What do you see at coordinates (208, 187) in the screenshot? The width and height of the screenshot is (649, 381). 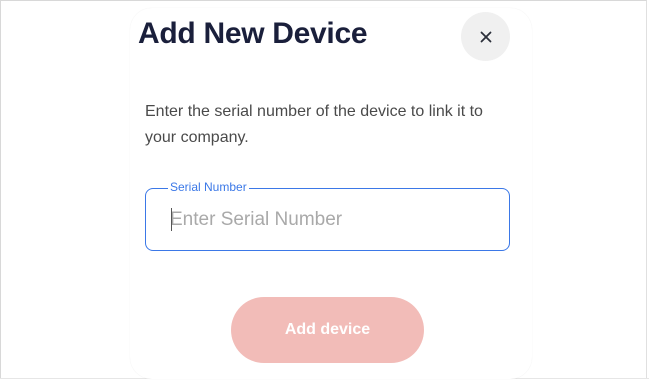 I see `serial-number-label: Serial Number` at bounding box center [208, 187].